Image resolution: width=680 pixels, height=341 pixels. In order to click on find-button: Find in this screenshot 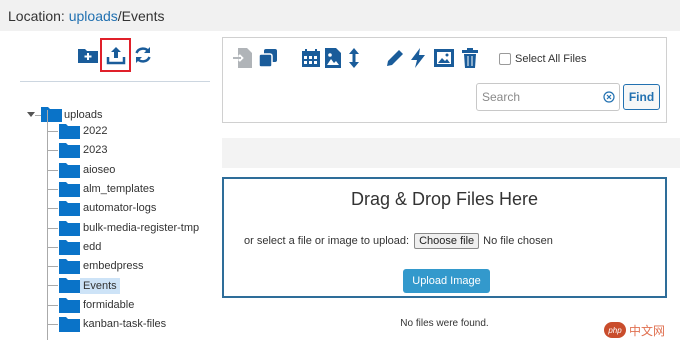, I will do `click(641, 97)`.